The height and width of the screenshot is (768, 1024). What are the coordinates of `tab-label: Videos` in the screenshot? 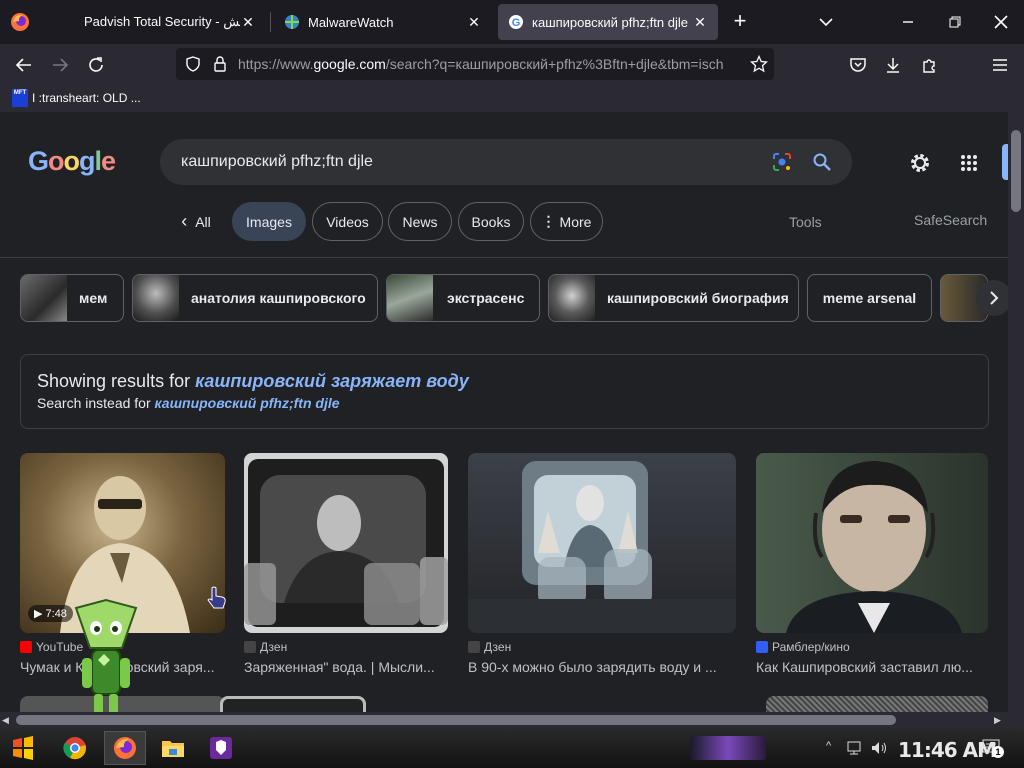 It's located at (347, 221).